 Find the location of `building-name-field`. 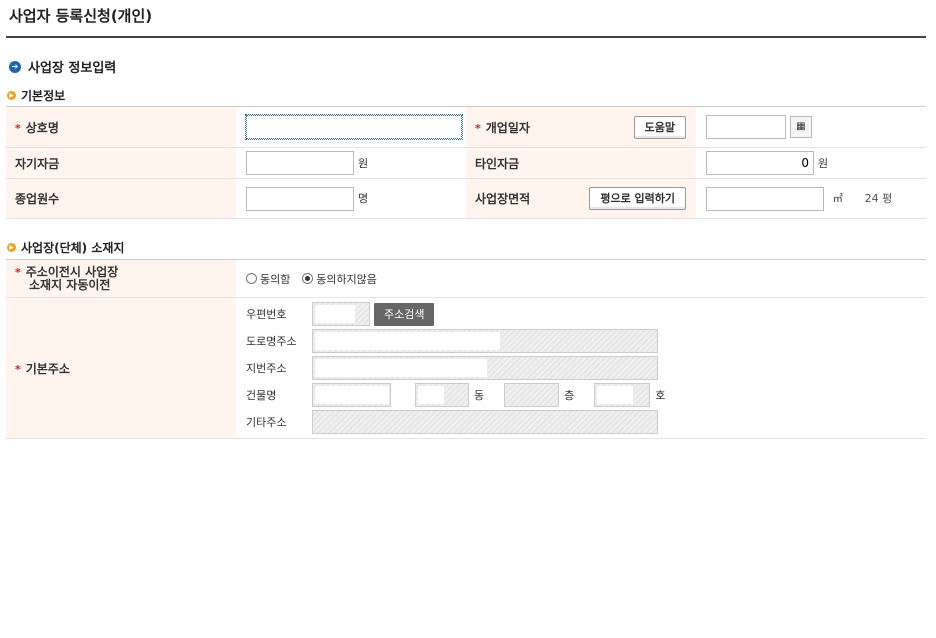

building-name-field is located at coordinates (351, 395).